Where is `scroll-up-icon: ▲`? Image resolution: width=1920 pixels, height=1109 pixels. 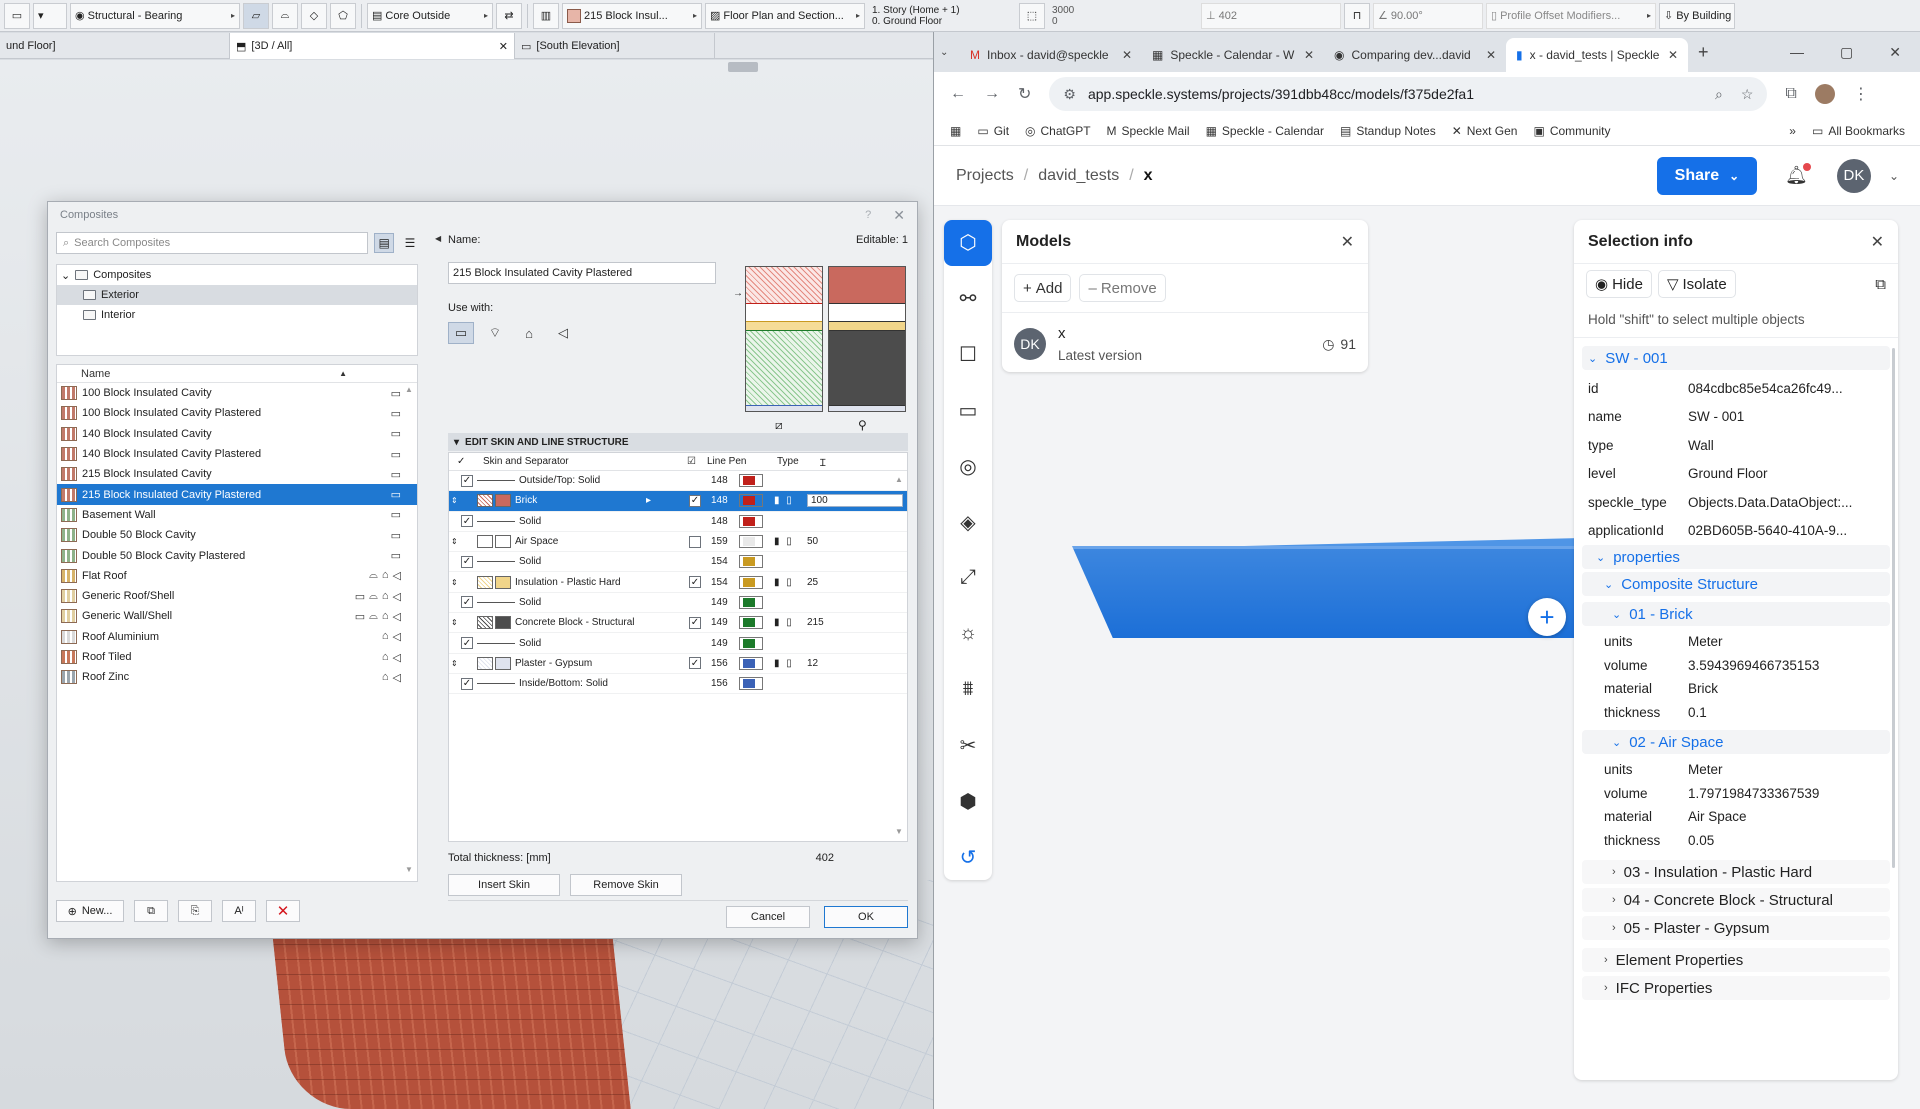
scroll-up-icon: ▲ is located at coordinates (899, 479).